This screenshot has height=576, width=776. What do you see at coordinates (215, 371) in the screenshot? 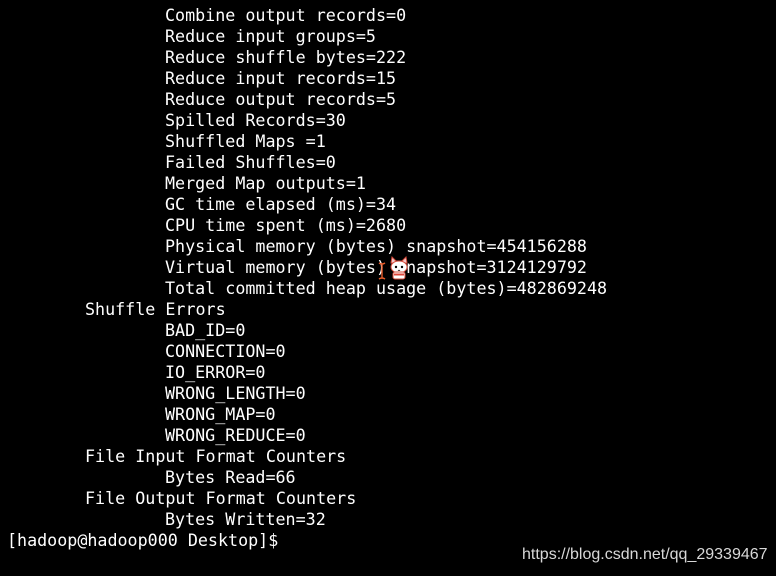
I see `terminal-line: IO_ERROR=0` at bounding box center [215, 371].